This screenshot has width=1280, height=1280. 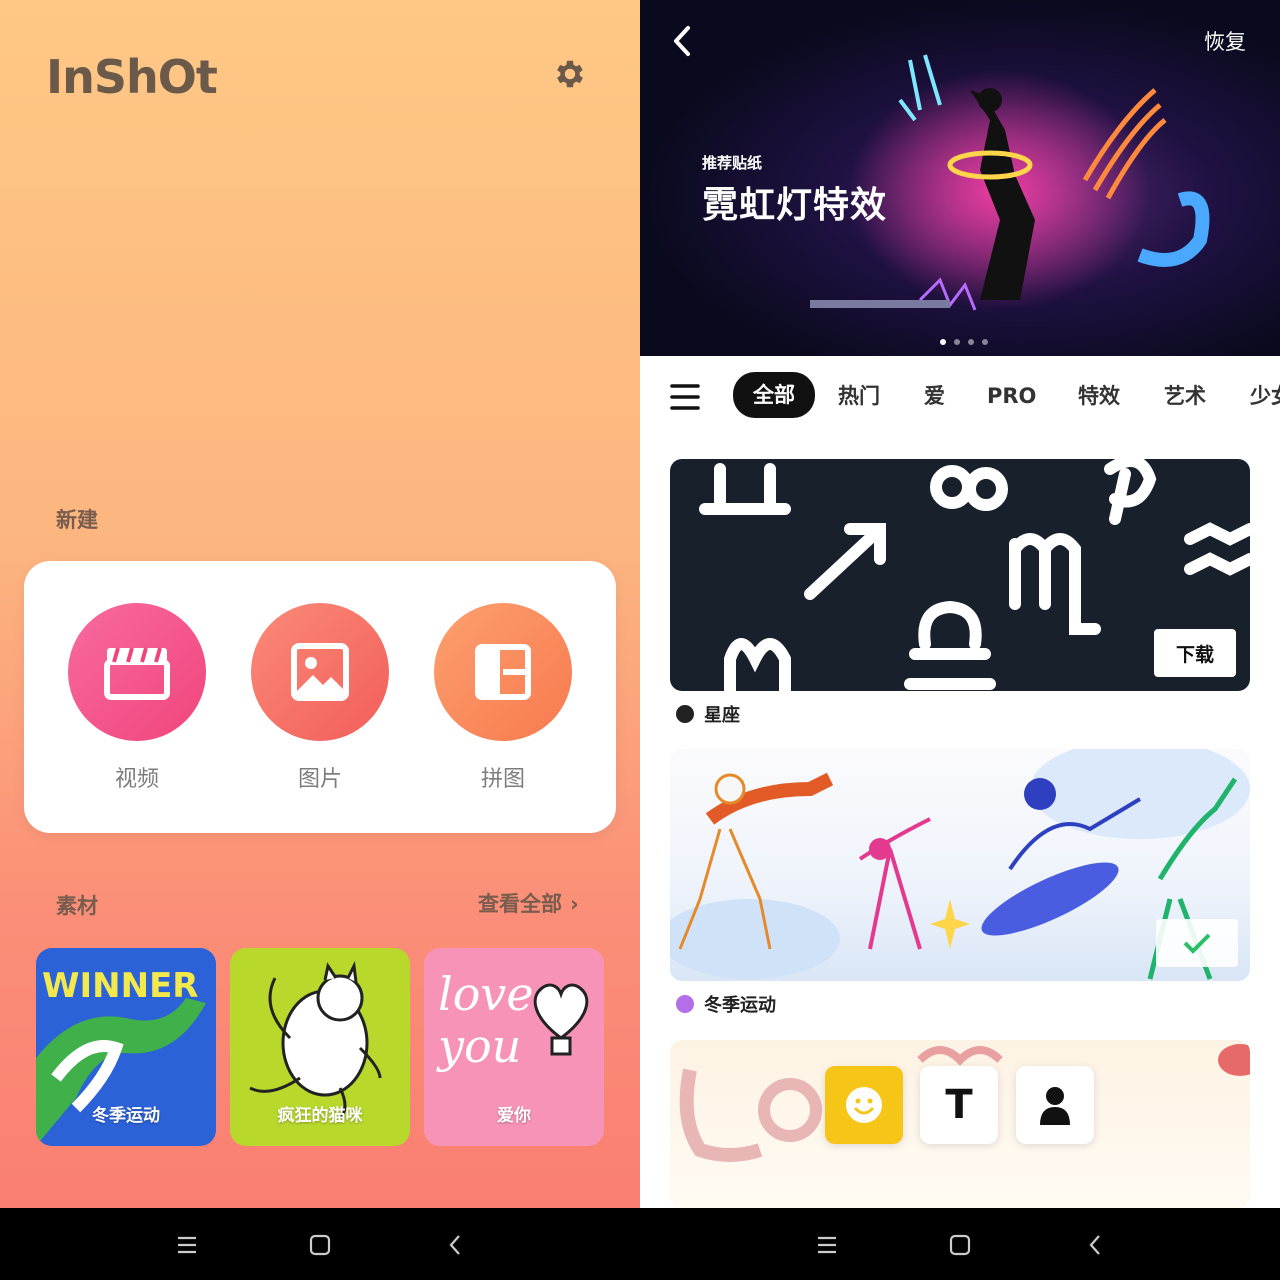 I want to click on sticker-pack-zodiac: 下载 星座, so click(x=960, y=593).